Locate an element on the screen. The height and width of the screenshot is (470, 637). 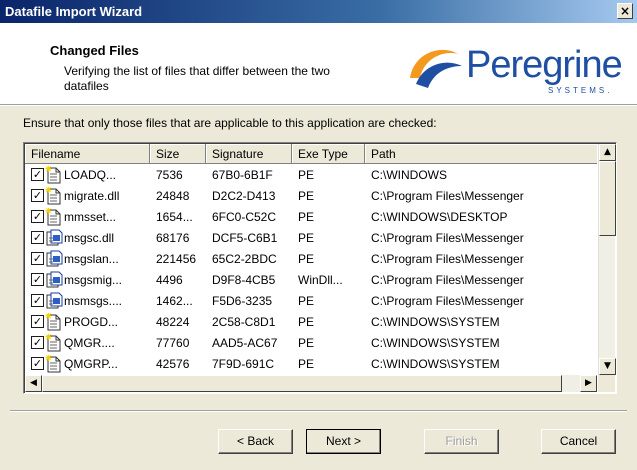
column-signature: Signature is located at coordinates (249, 154).